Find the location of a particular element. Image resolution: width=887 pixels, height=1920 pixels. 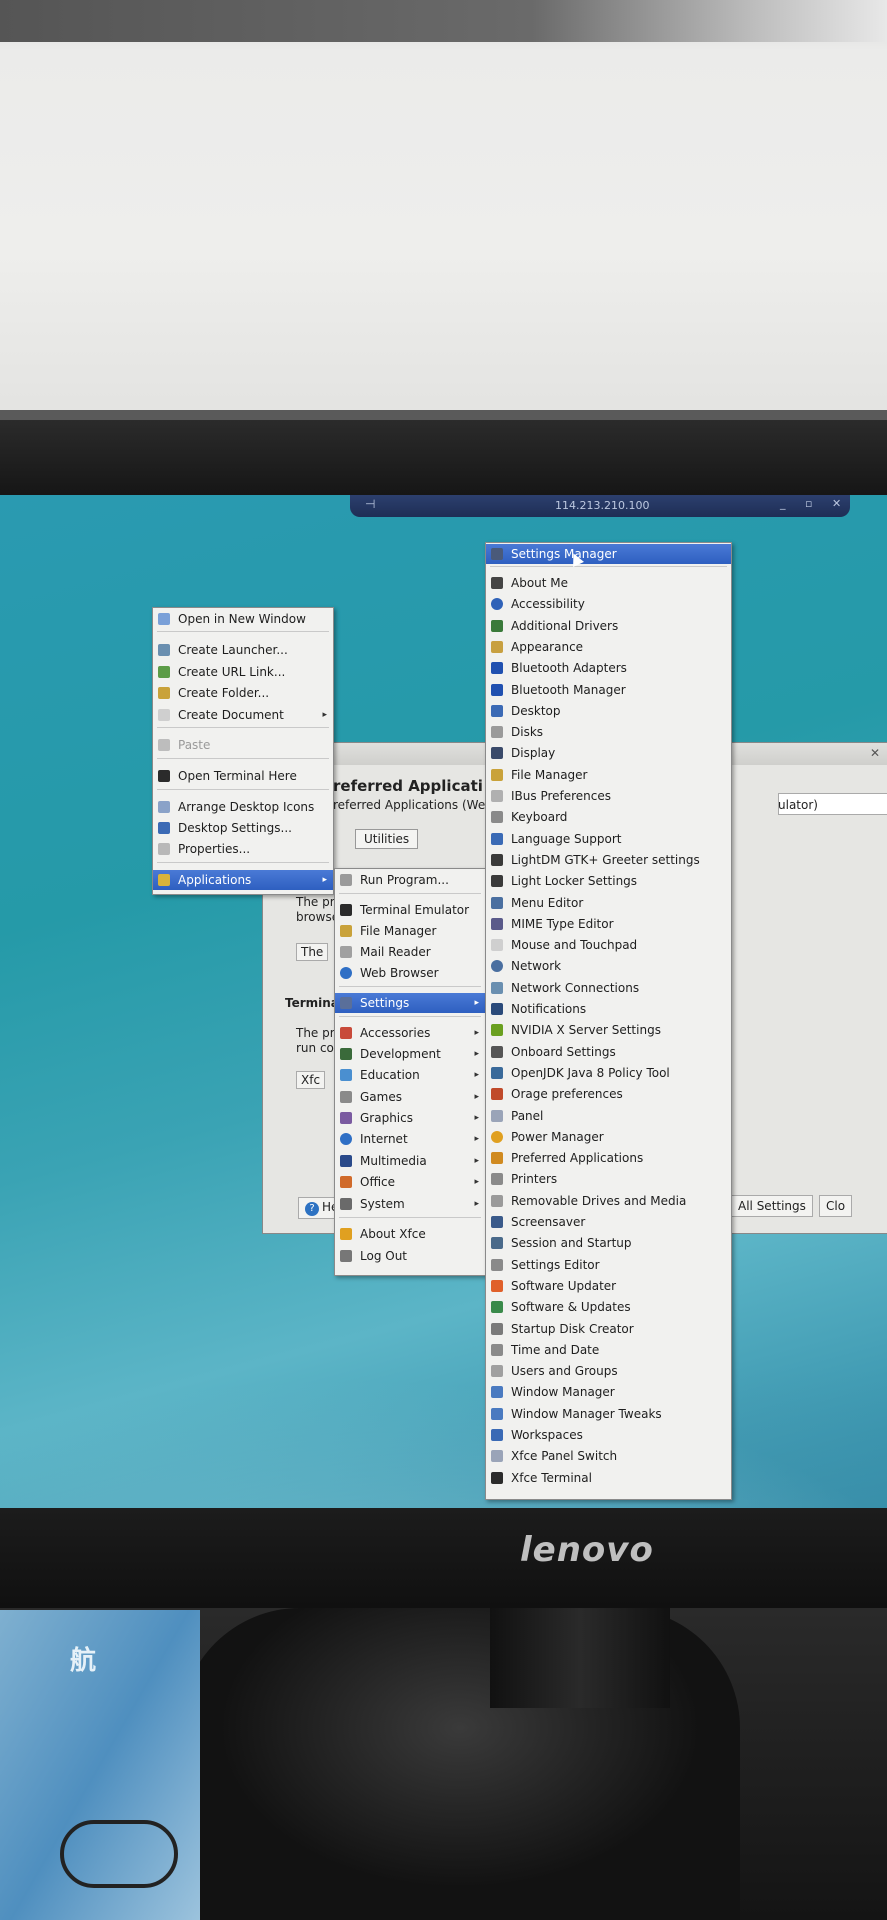

settings-menu-item-label: Window Manager Tweaks is located at coordinates (586, 1414).